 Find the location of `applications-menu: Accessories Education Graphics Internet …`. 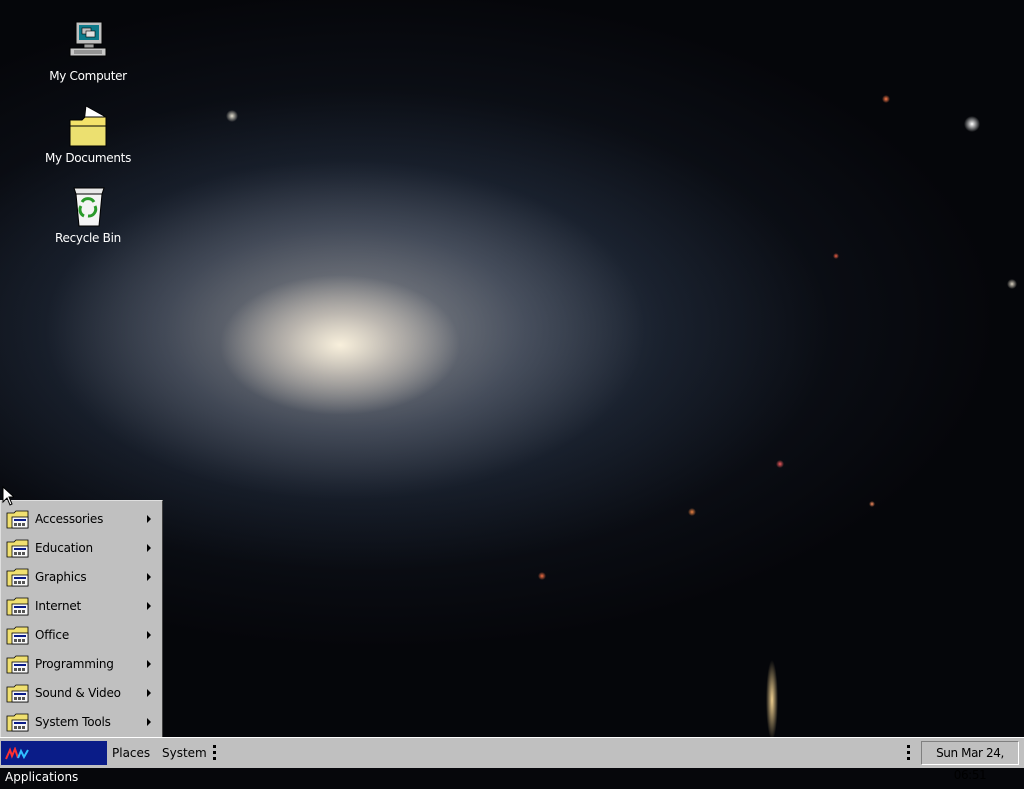

applications-menu: Accessories Education Graphics Internet … is located at coordinates (81, 619).